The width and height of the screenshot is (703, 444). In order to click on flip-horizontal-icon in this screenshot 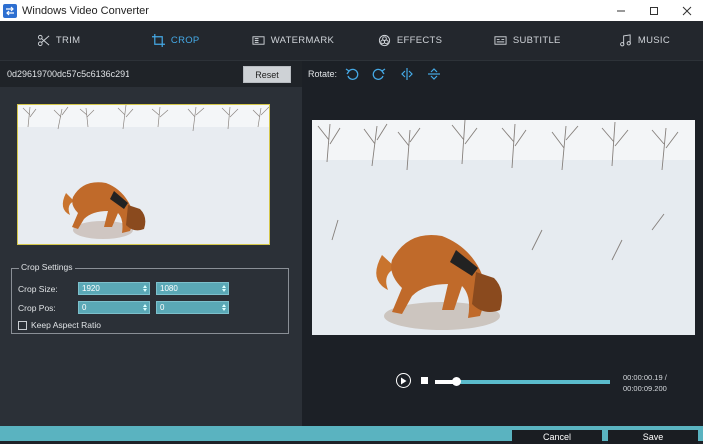, I will do `click(407, 74)`.